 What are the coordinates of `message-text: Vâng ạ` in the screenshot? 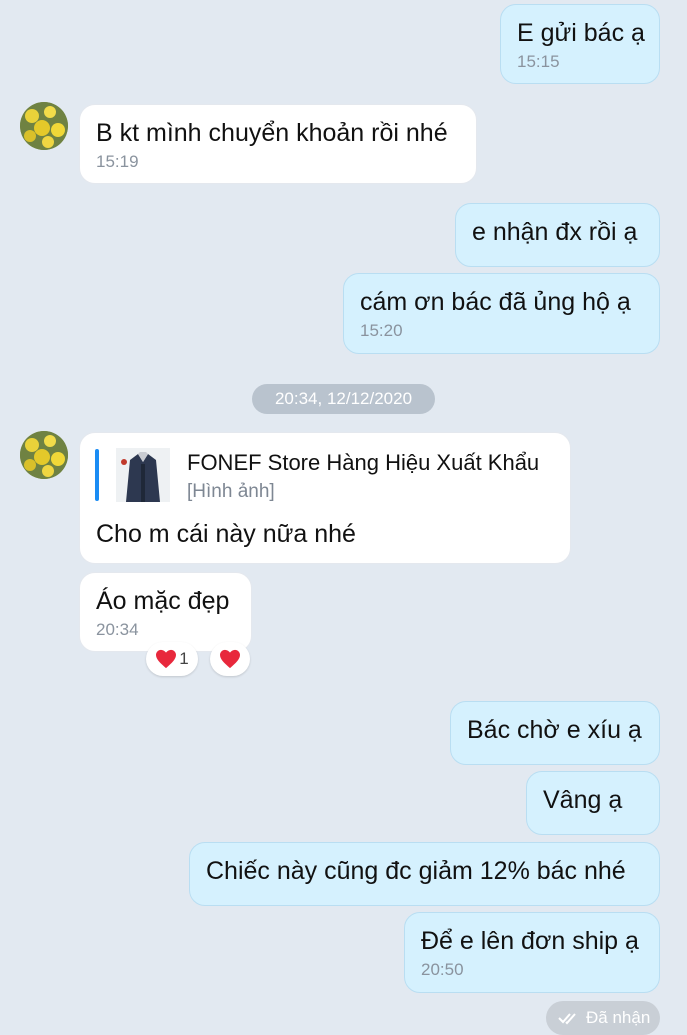 It's located at (583, 800).